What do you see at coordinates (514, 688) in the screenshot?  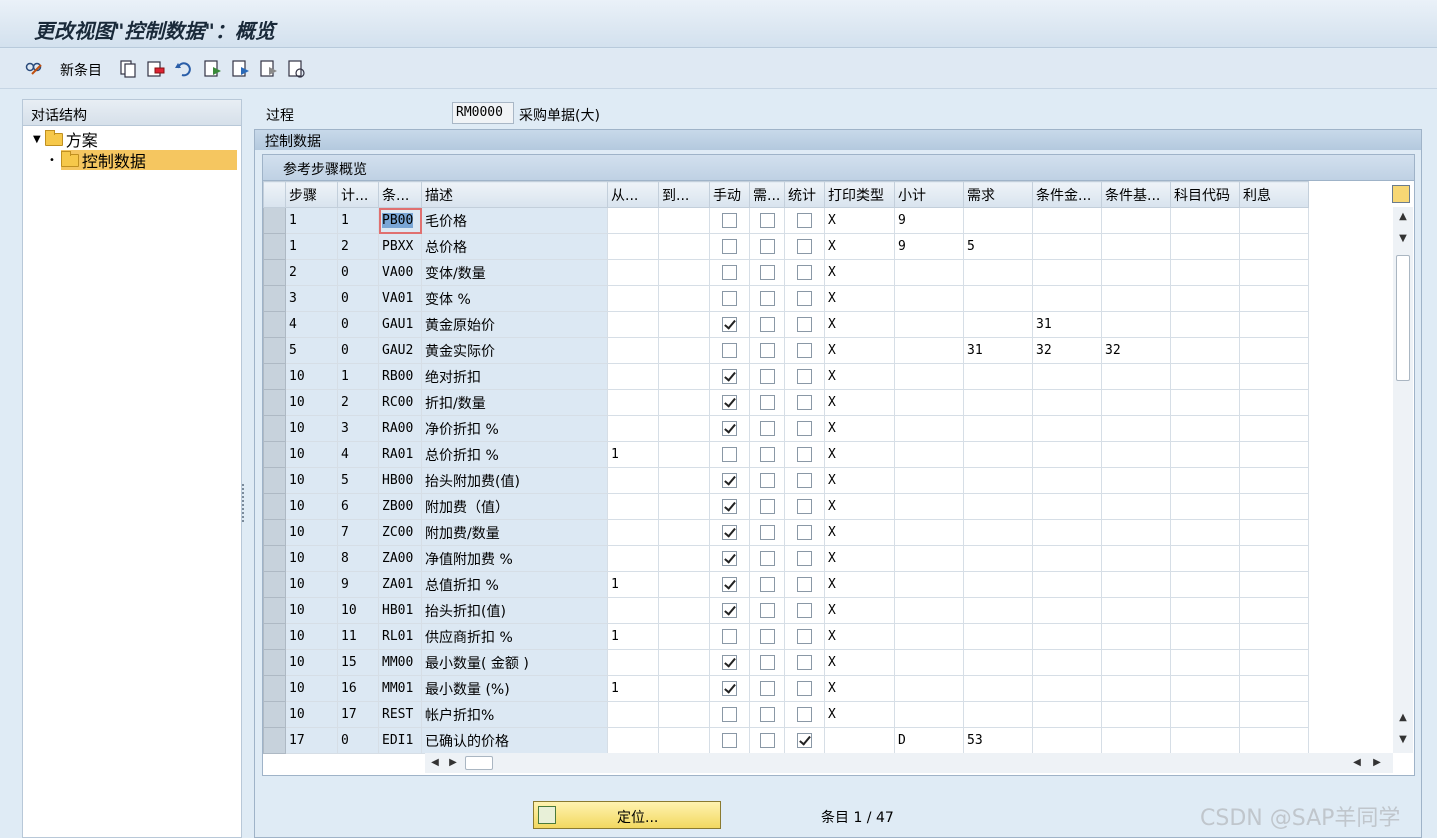 I see `desc-cell: 最小数量 (%)` at bounding box center [514, 688].